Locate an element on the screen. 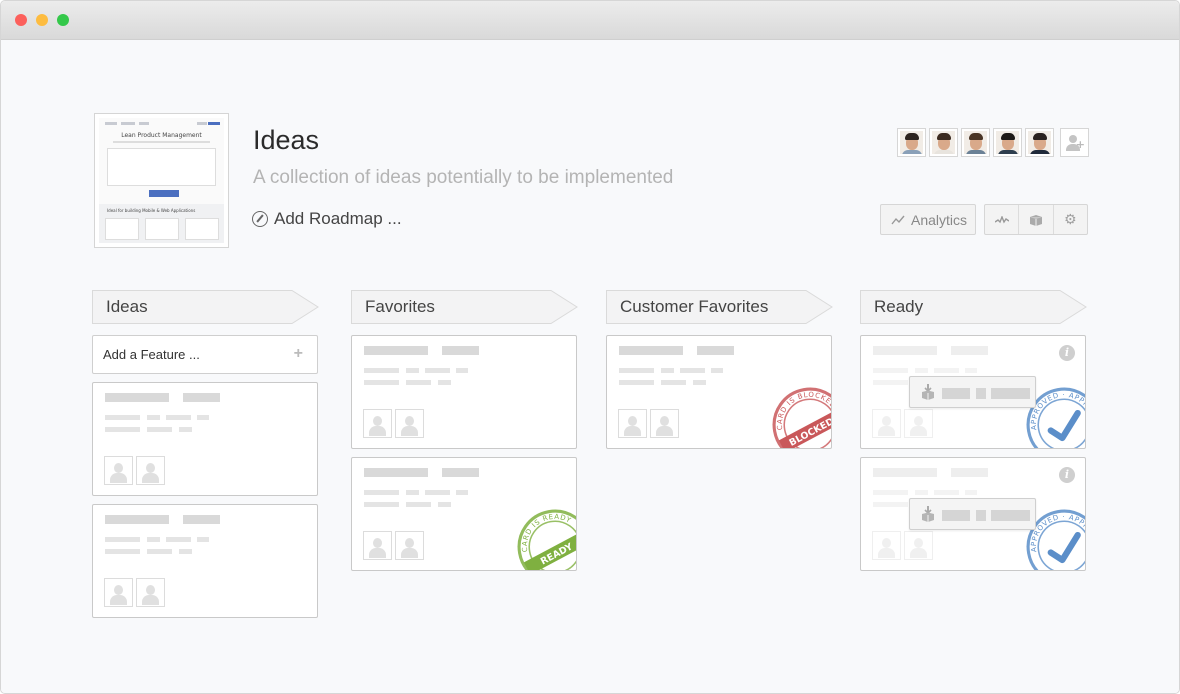 This screenshot has height=694, width=1180. lane-customer-favorites: Customer Favorites CARD IS BLOCKED BLOCKED is located at coordinates (719, 369).